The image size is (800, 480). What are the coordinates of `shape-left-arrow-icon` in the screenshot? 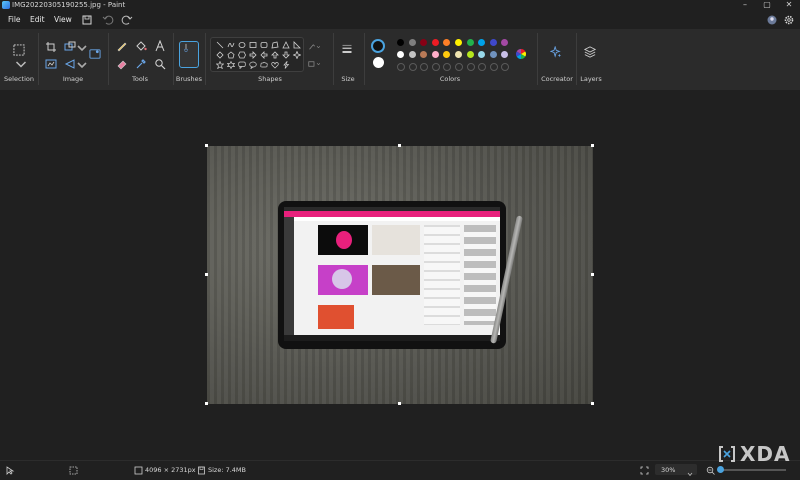 It's located at (264, 55).